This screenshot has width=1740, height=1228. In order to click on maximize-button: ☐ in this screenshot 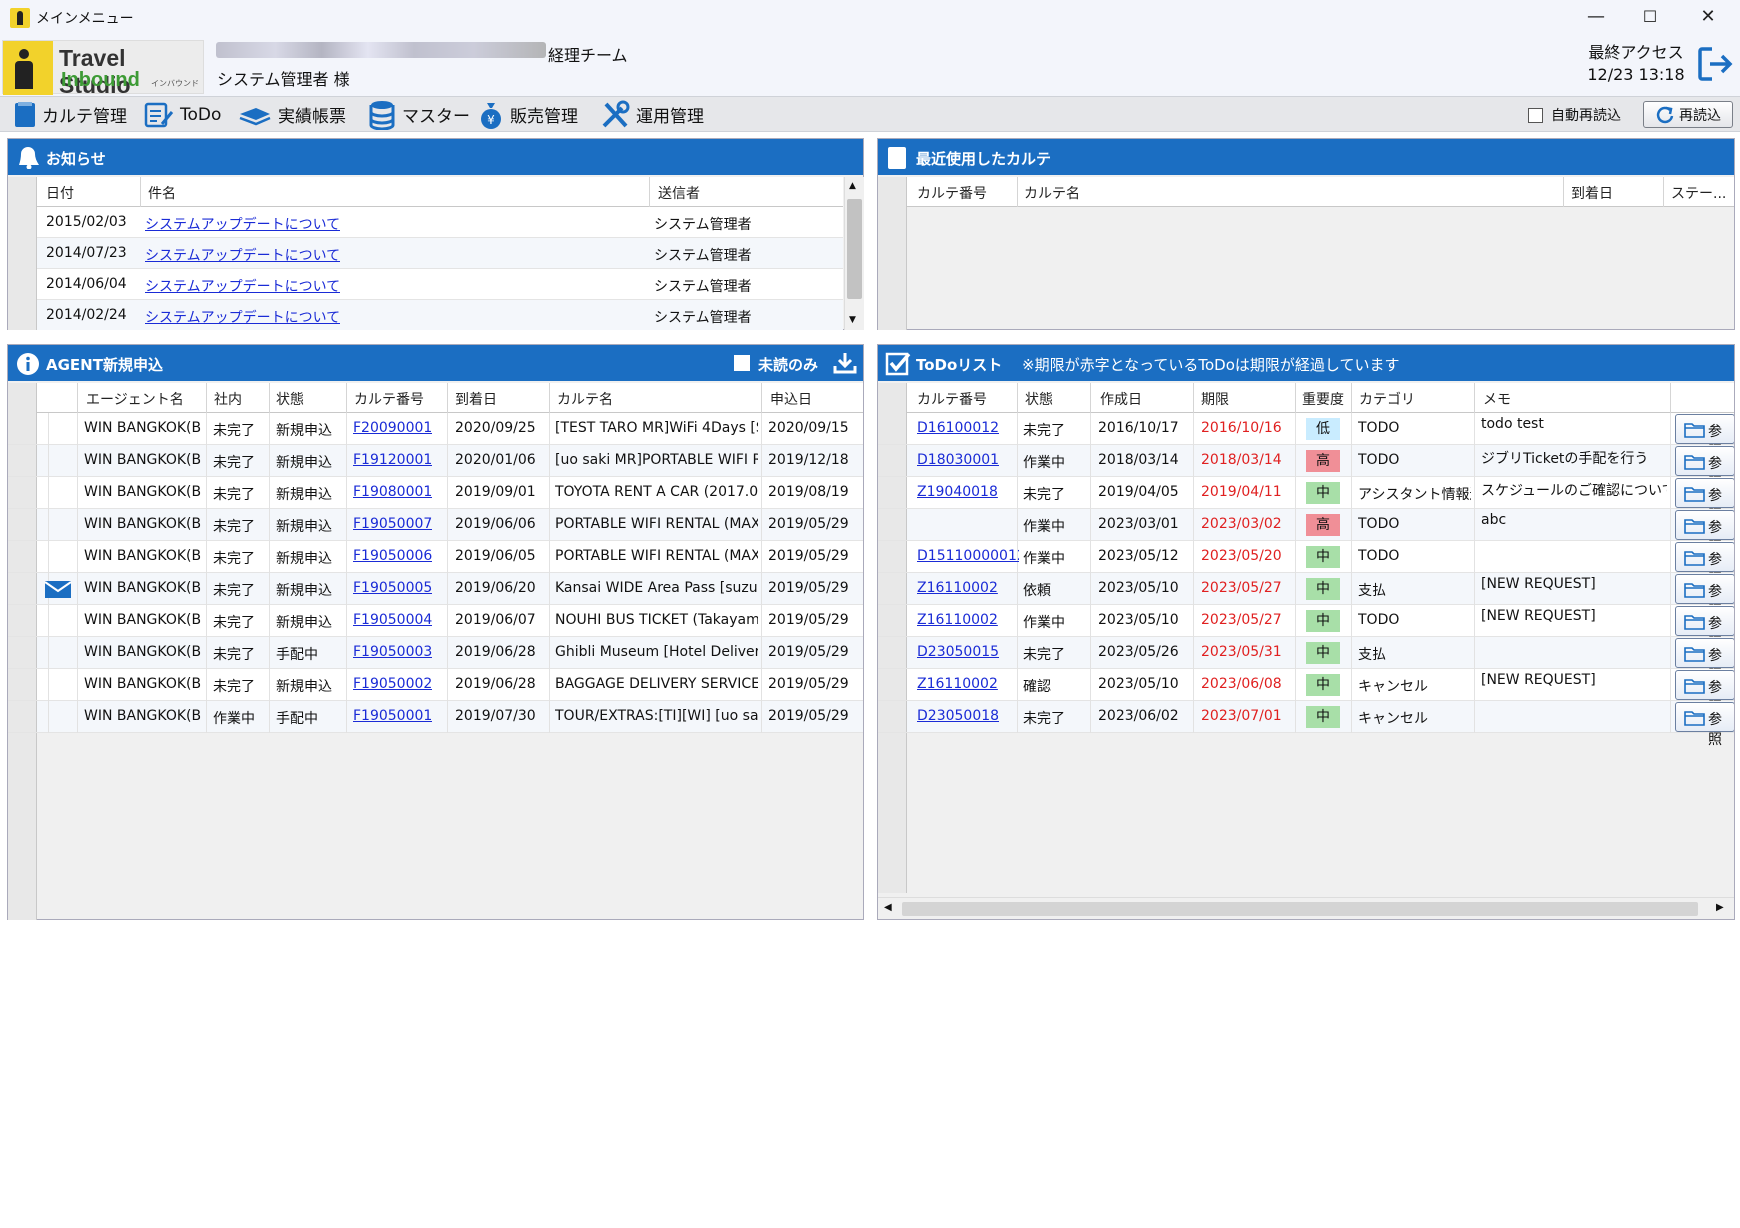, I will do `click(1650, 17)`.